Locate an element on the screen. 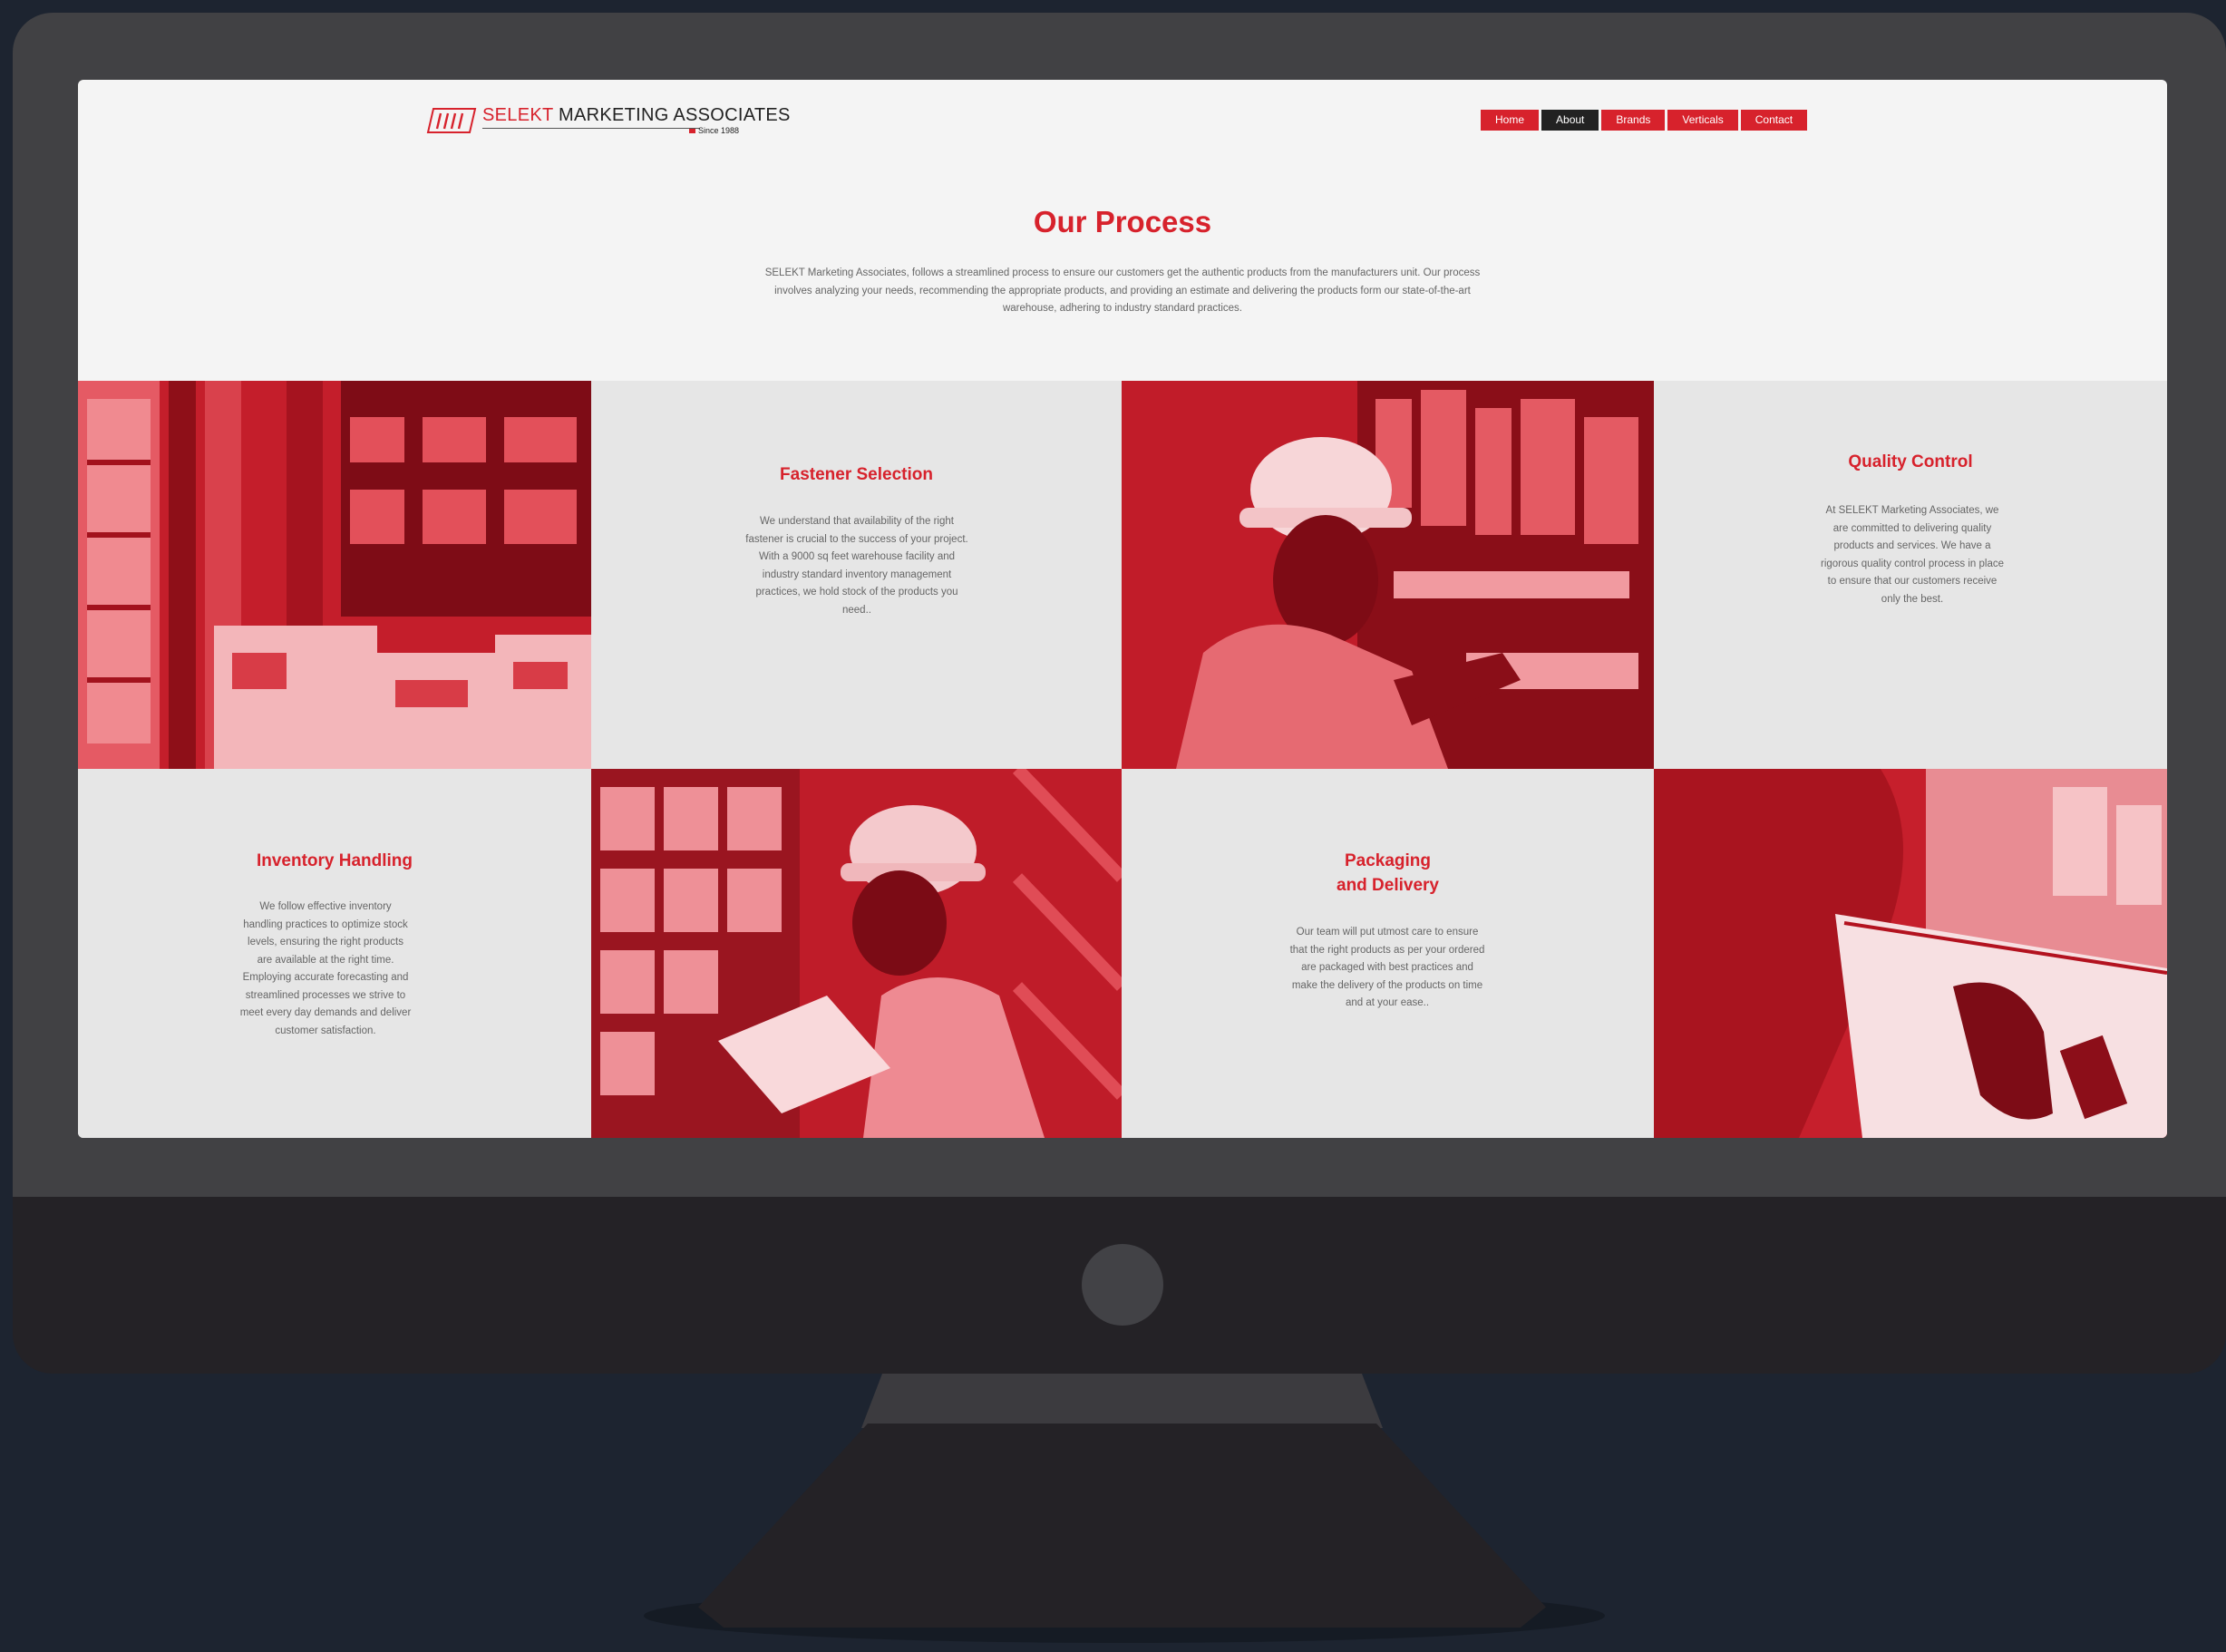 The height and width of the screenshot is (1652, 2226). monitor-stand-neck is located at coordinates (1122, 1401).